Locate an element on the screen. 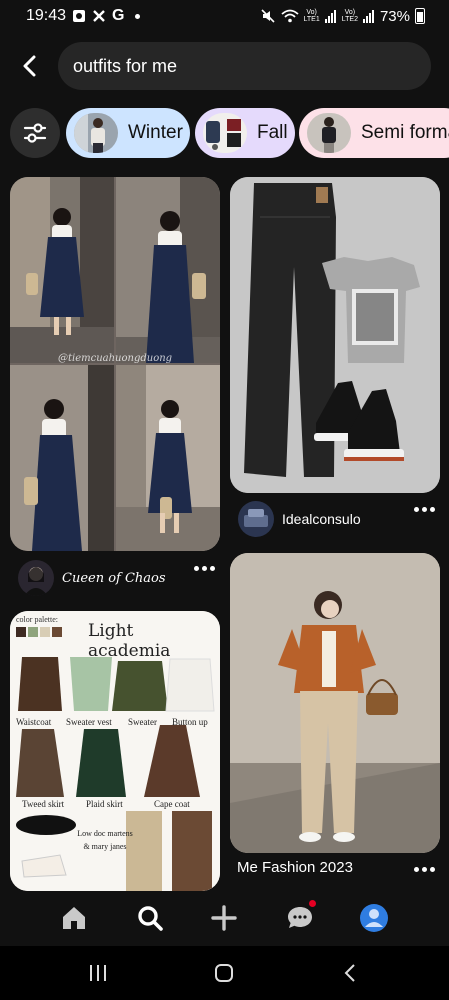 This screenshot has height=1000, width=449. clock: 19:43 is located at coordinates (46, 15).